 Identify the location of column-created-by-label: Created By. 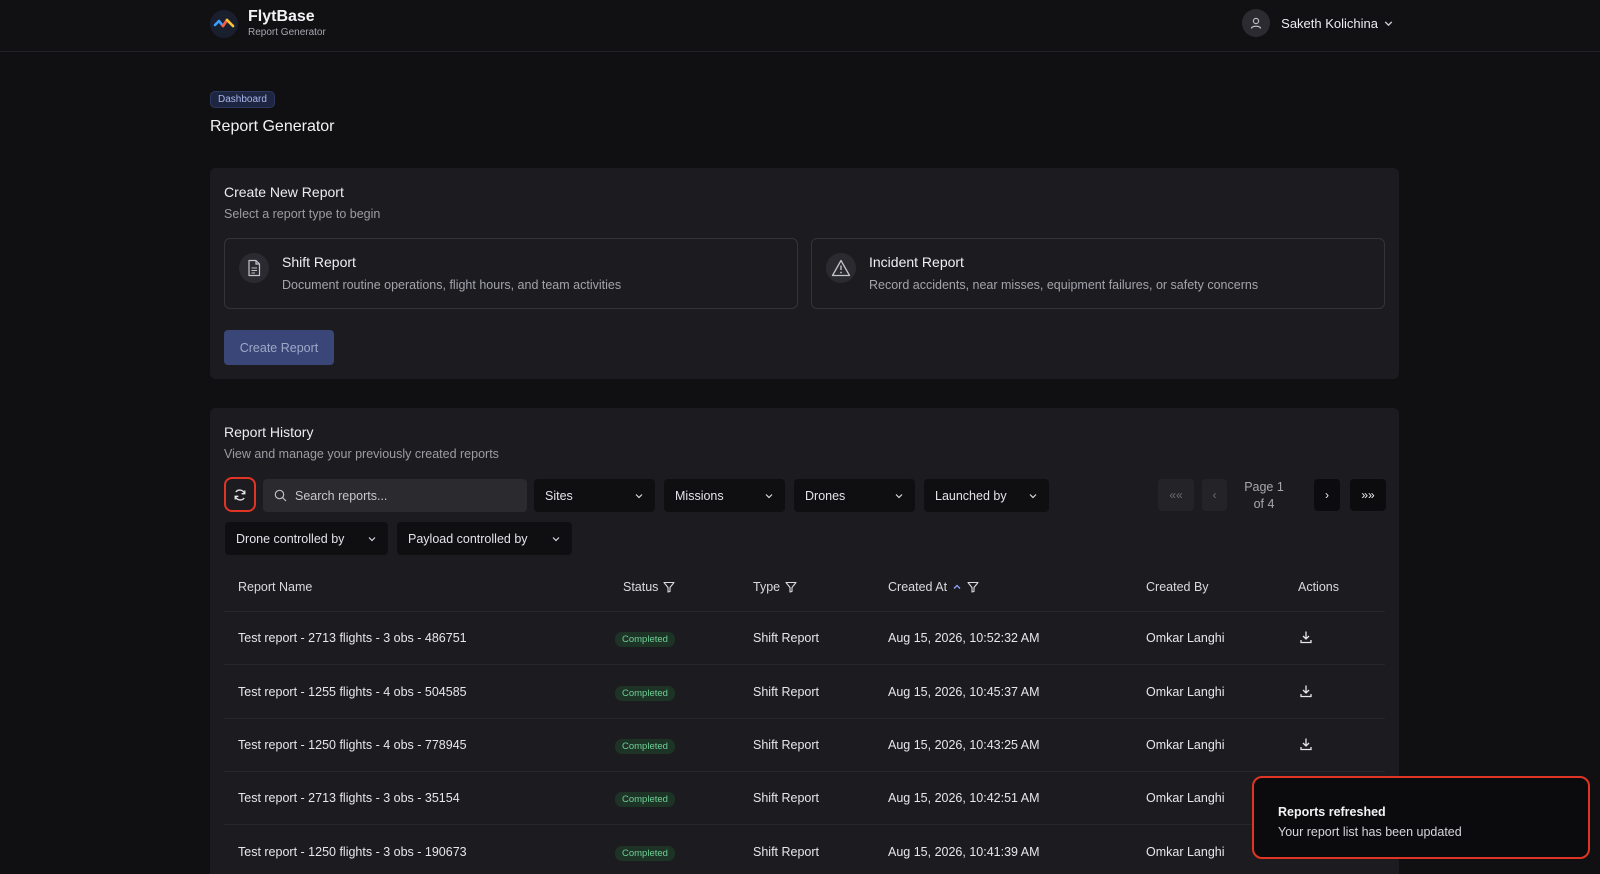
(1177, 587).